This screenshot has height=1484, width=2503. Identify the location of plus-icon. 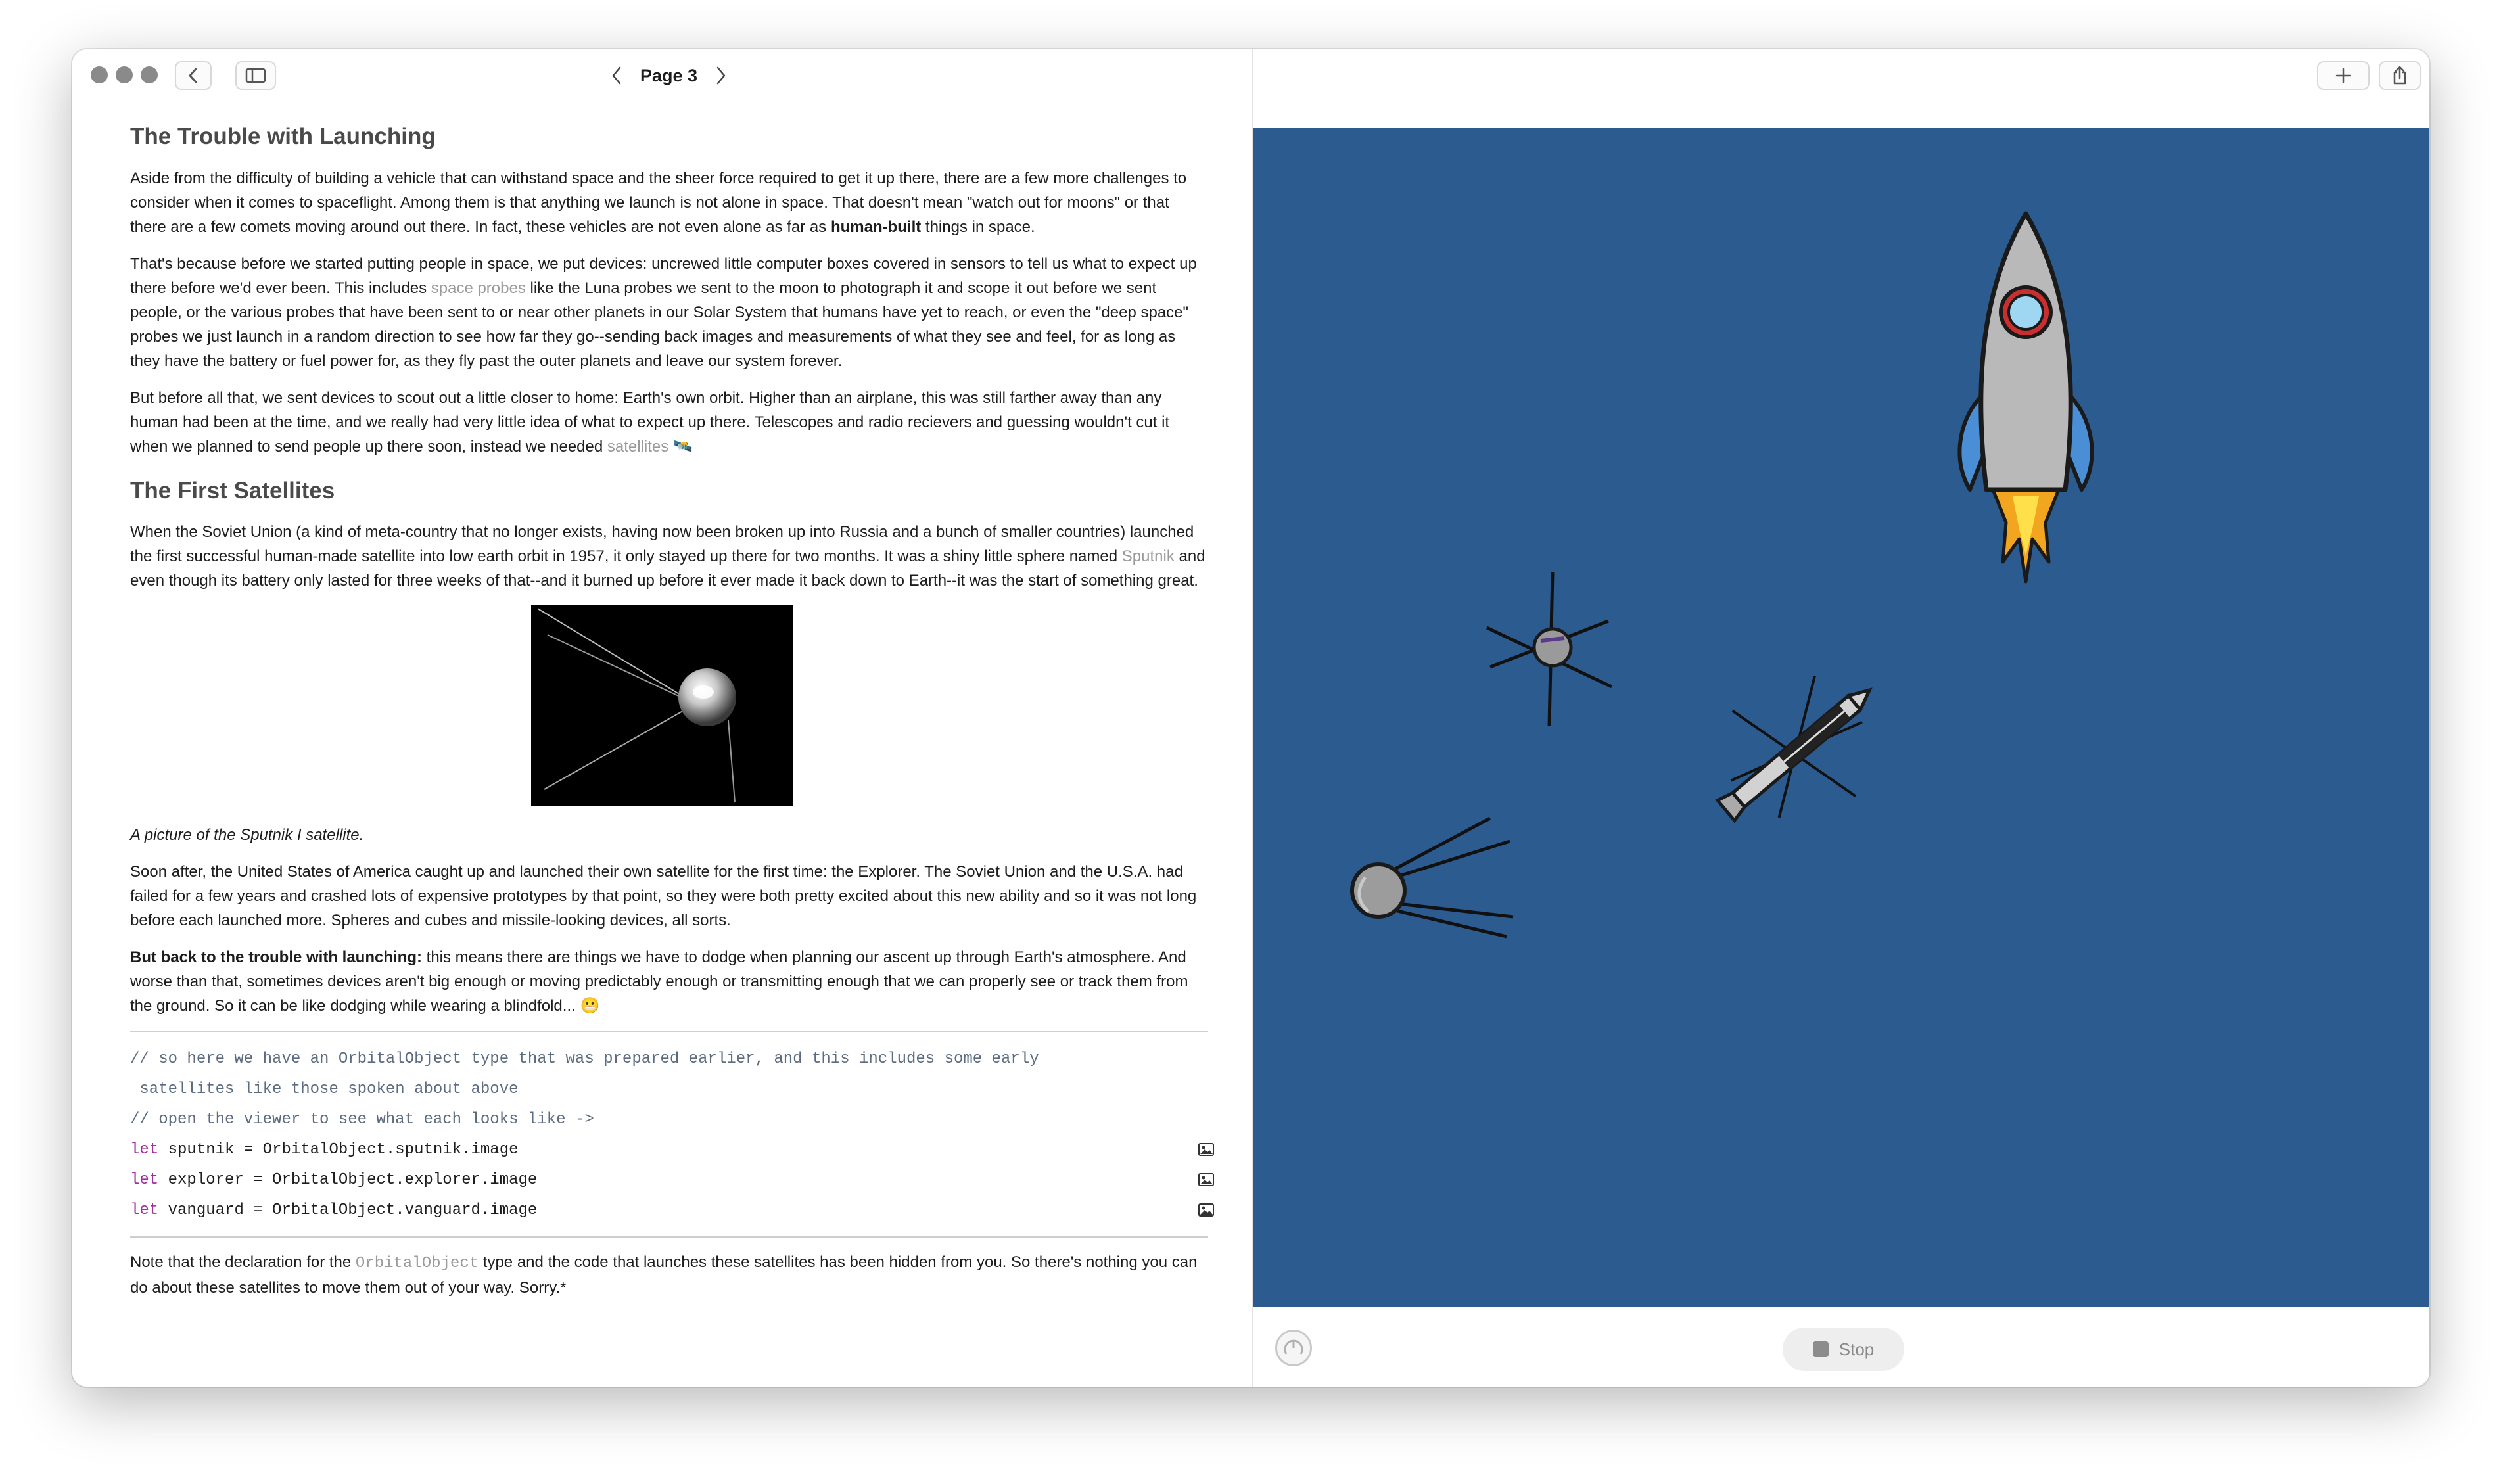
(2343, 75).